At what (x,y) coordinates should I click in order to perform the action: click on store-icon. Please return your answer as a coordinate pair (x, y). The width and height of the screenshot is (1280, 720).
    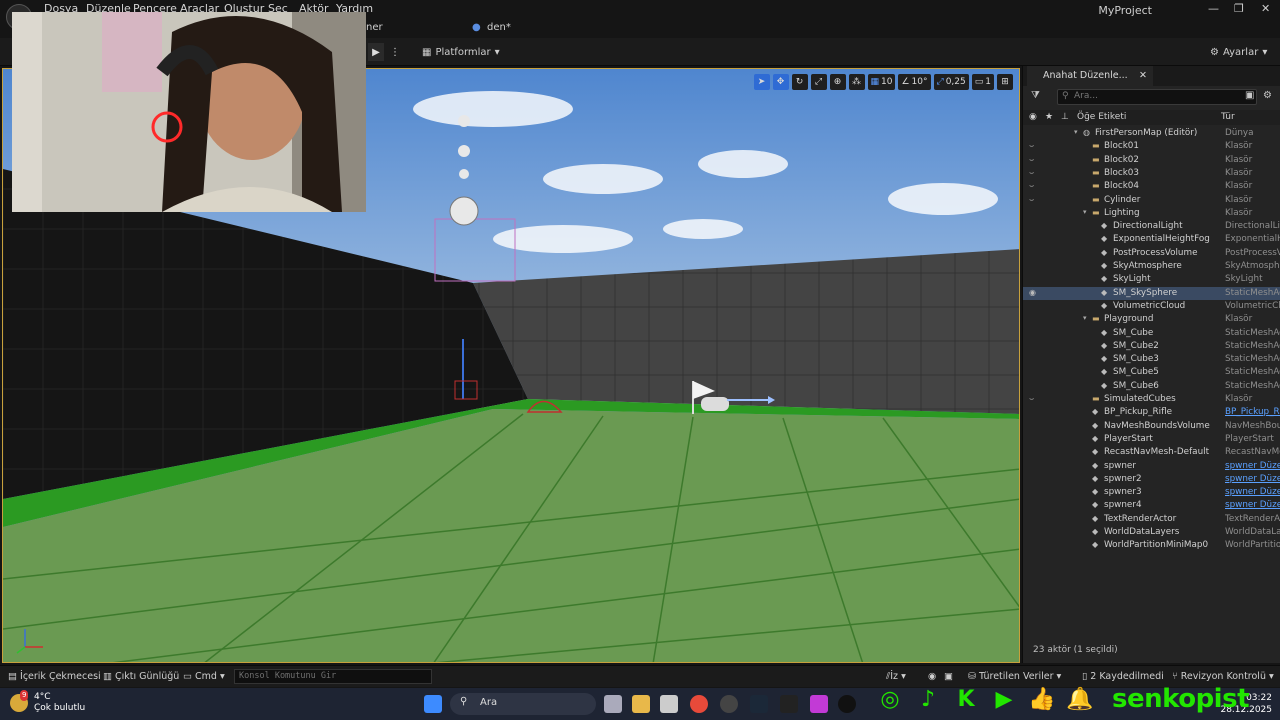
    Looking at the image, I should click on (669, 704).